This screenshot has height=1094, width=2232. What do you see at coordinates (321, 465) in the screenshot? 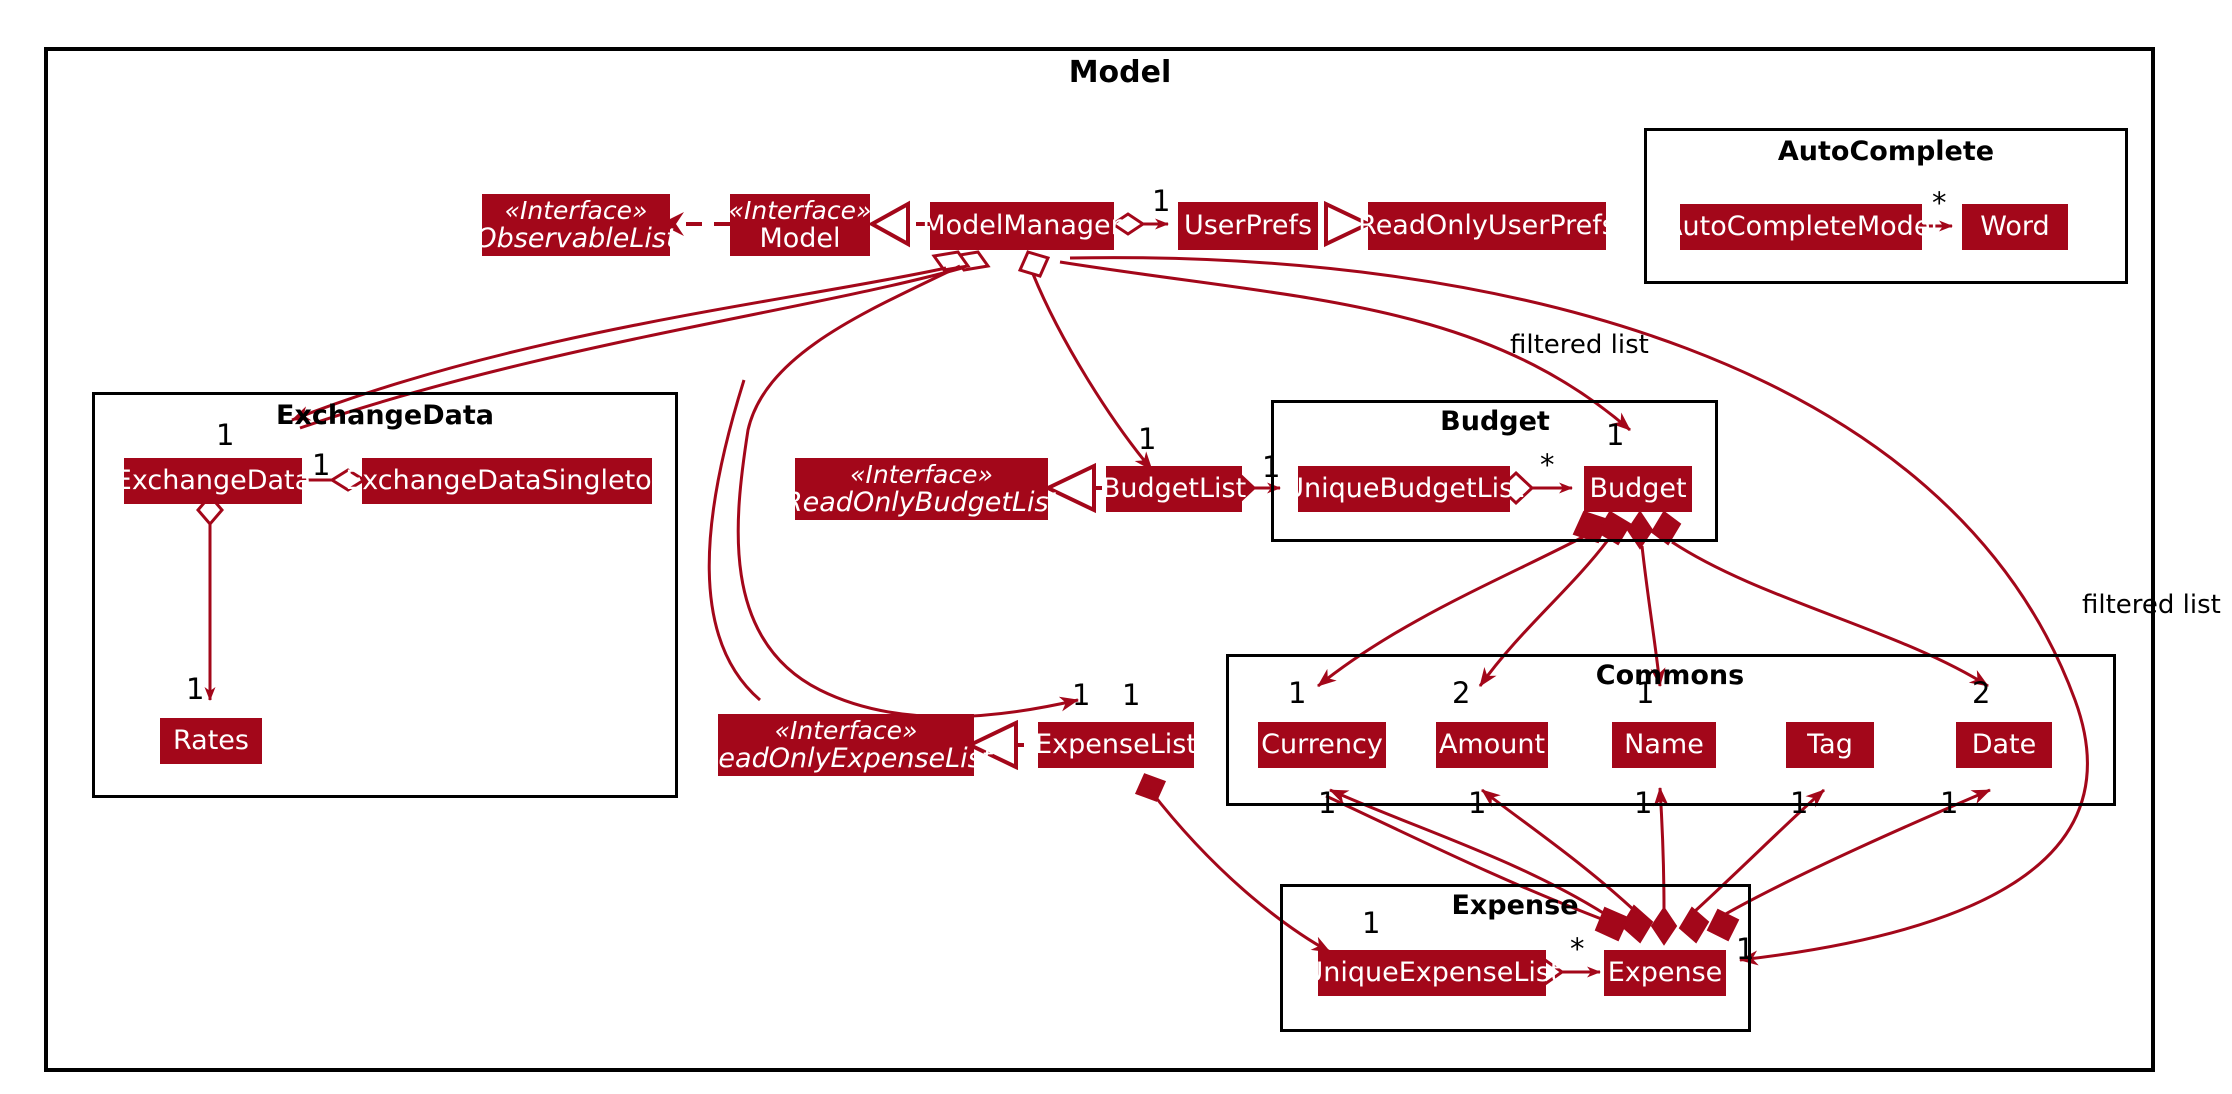
I see `multiplicity-exchsingleton: 1` at bounding box center [321, 465].